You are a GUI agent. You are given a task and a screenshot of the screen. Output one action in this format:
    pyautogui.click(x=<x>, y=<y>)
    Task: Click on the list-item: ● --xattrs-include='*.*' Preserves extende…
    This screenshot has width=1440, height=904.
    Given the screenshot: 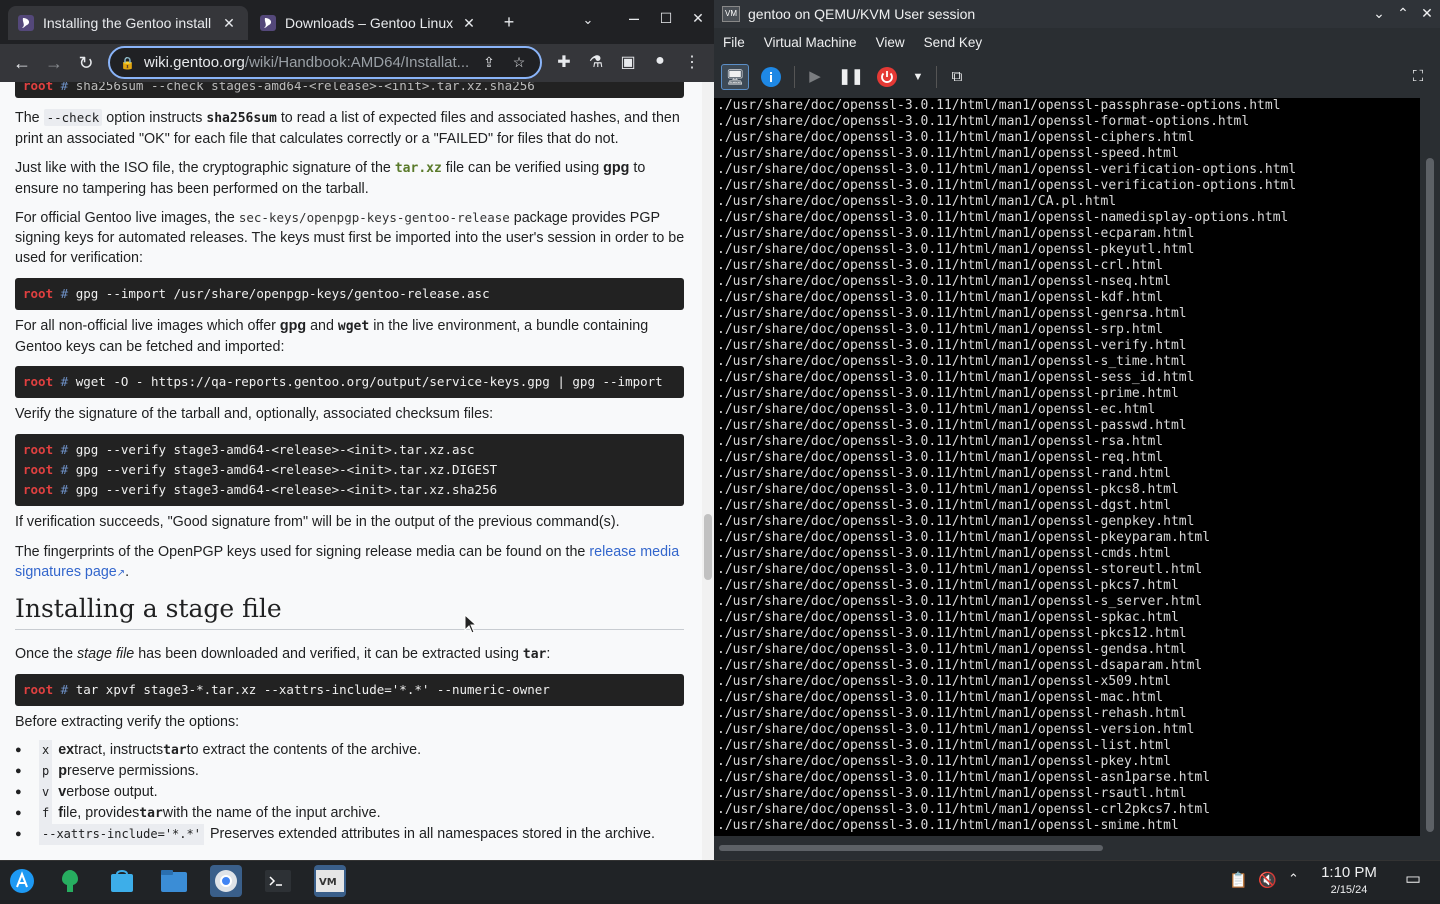 What is the action you would take?
    pyautogui.click(x=350, y=834)
    